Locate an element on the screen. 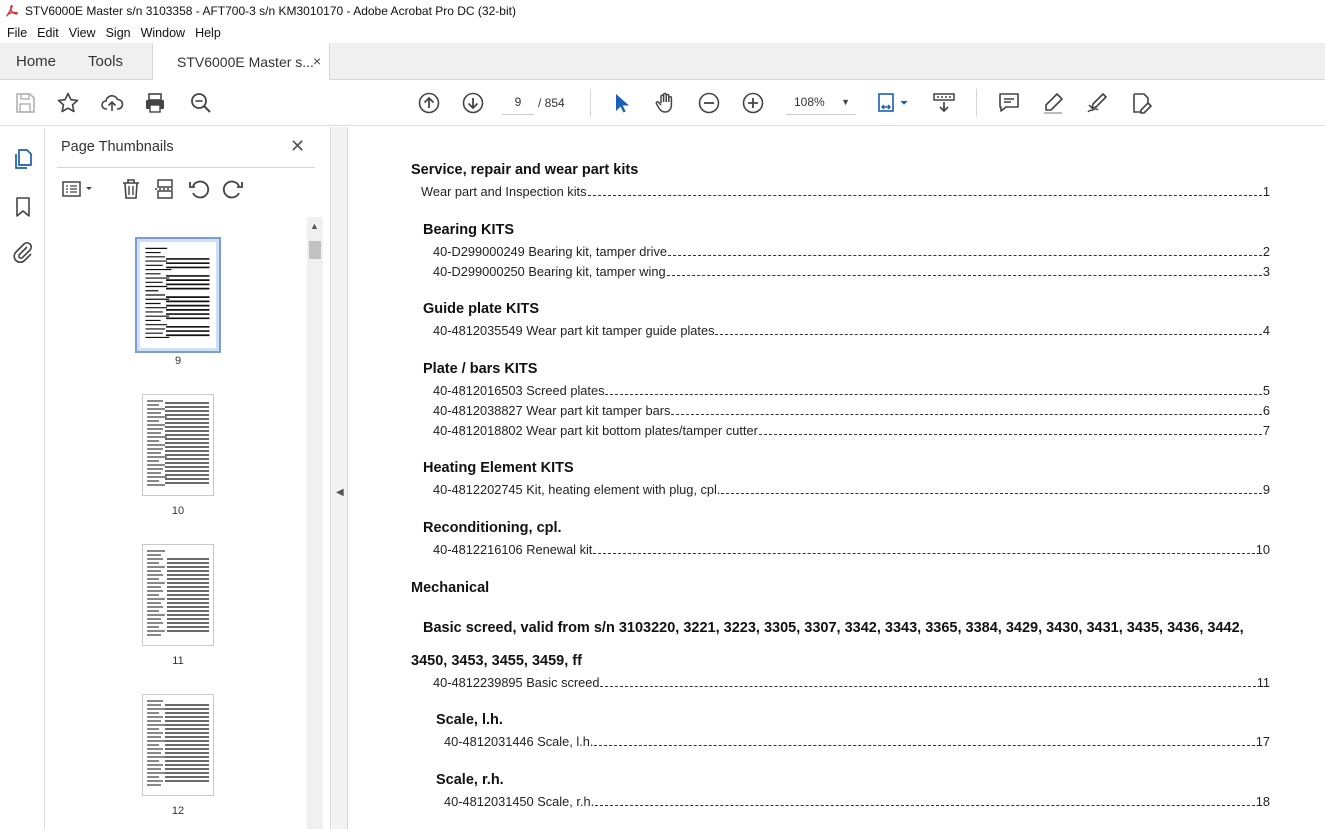 This screenshot has height=829, width=1325. menu-help: Help is located at coordinates (208, 33).